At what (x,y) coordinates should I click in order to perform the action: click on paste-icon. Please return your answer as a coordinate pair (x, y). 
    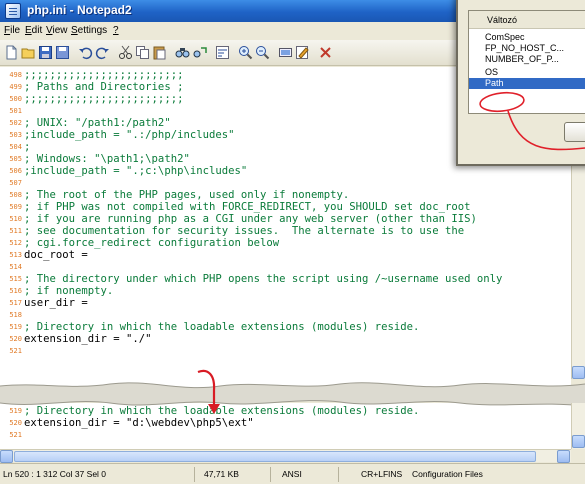
    Looking at the image, I should click on (159, 52).